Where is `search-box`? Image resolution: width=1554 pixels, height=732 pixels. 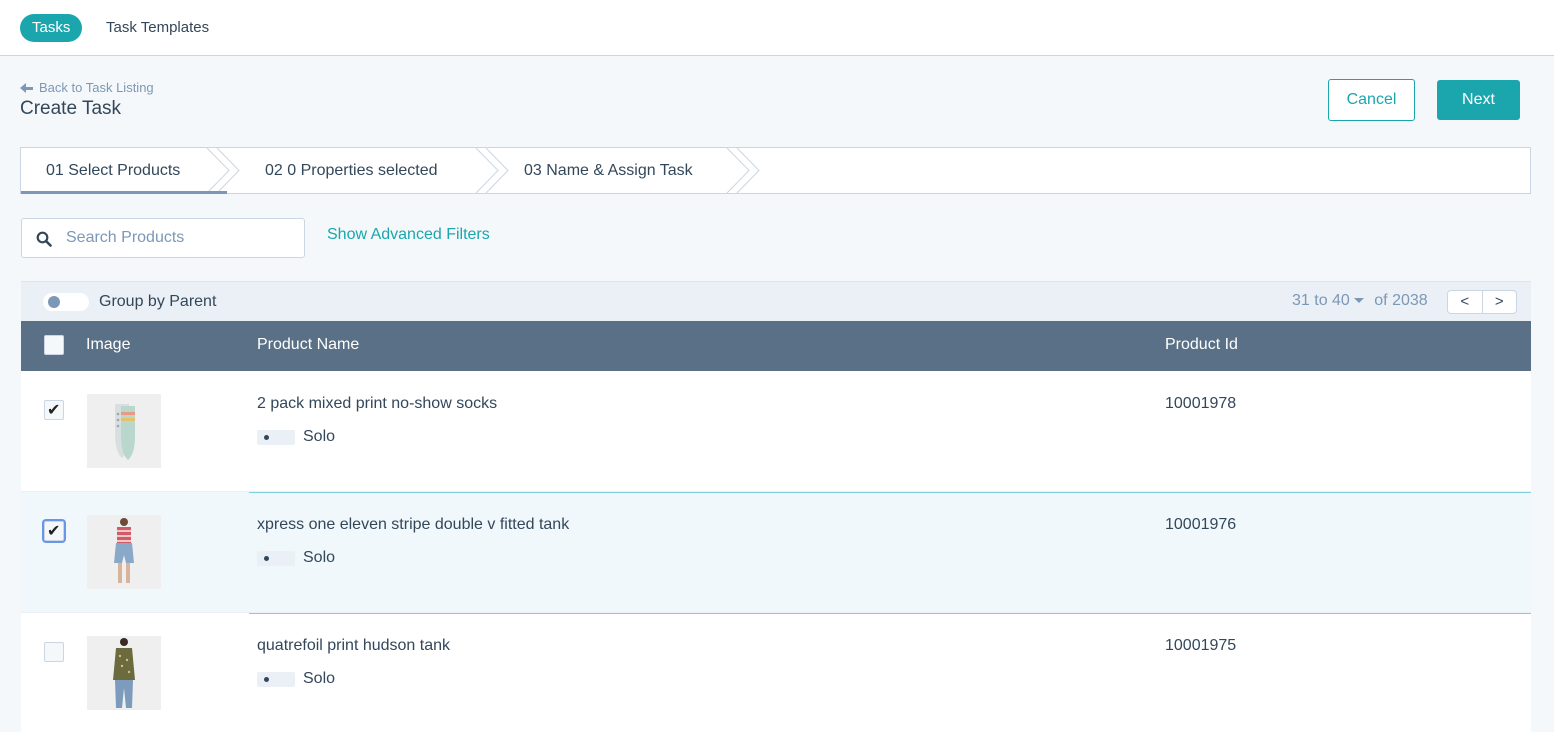 search-box is located at coordinates (163, 238).